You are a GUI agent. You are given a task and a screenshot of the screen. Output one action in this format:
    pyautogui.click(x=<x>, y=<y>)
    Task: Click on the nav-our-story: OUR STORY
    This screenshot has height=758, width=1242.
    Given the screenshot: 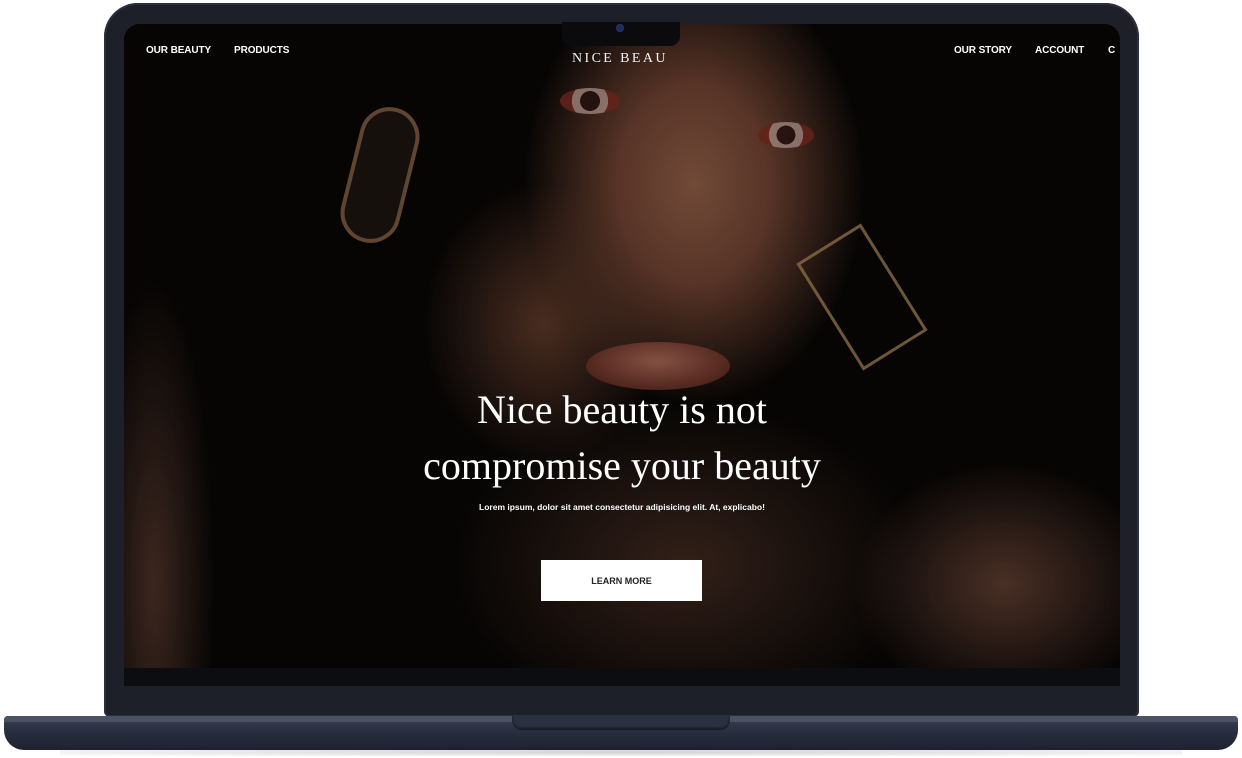 What is the action you would take?
    pyautogui.click(x=983, y=50)
    